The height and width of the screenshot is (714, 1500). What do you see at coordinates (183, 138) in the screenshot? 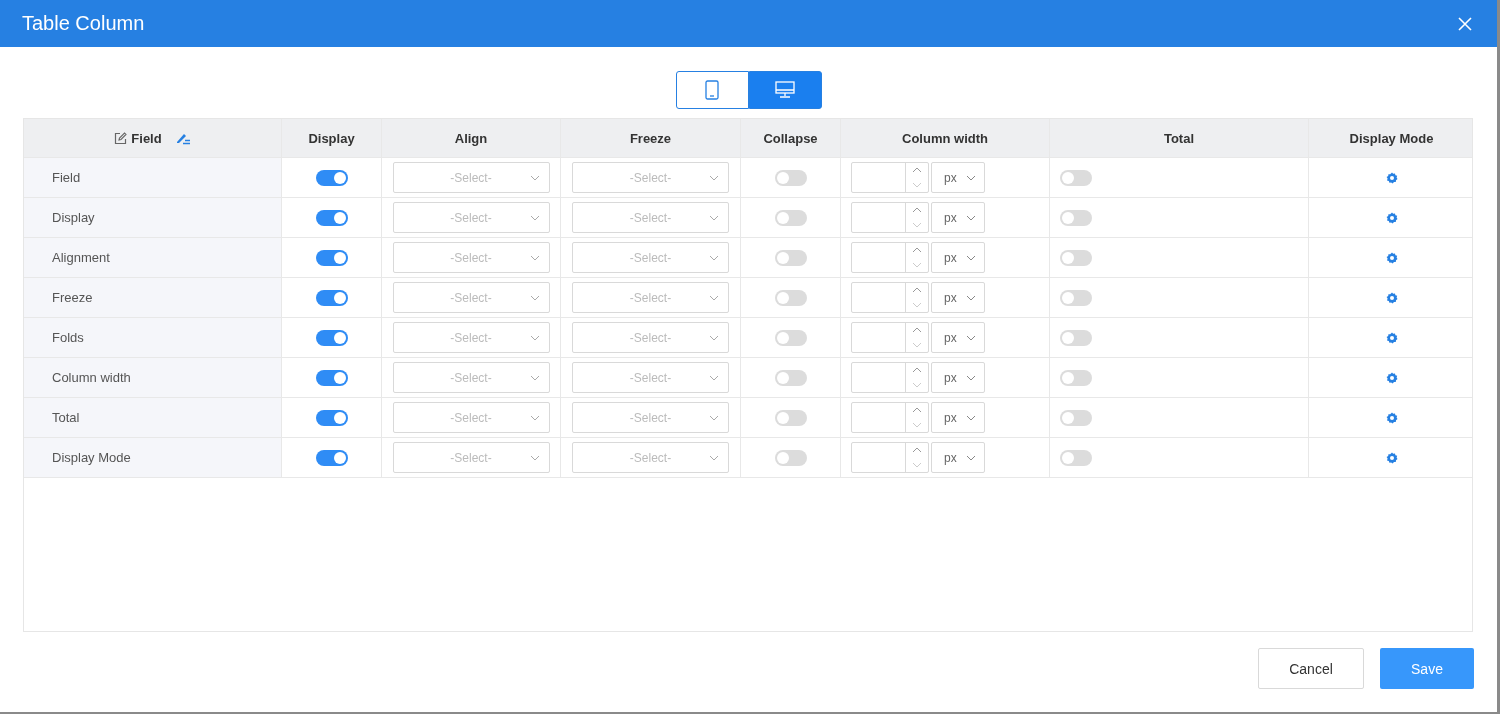
I see `pen-icon` at bounding box center [183, 138].